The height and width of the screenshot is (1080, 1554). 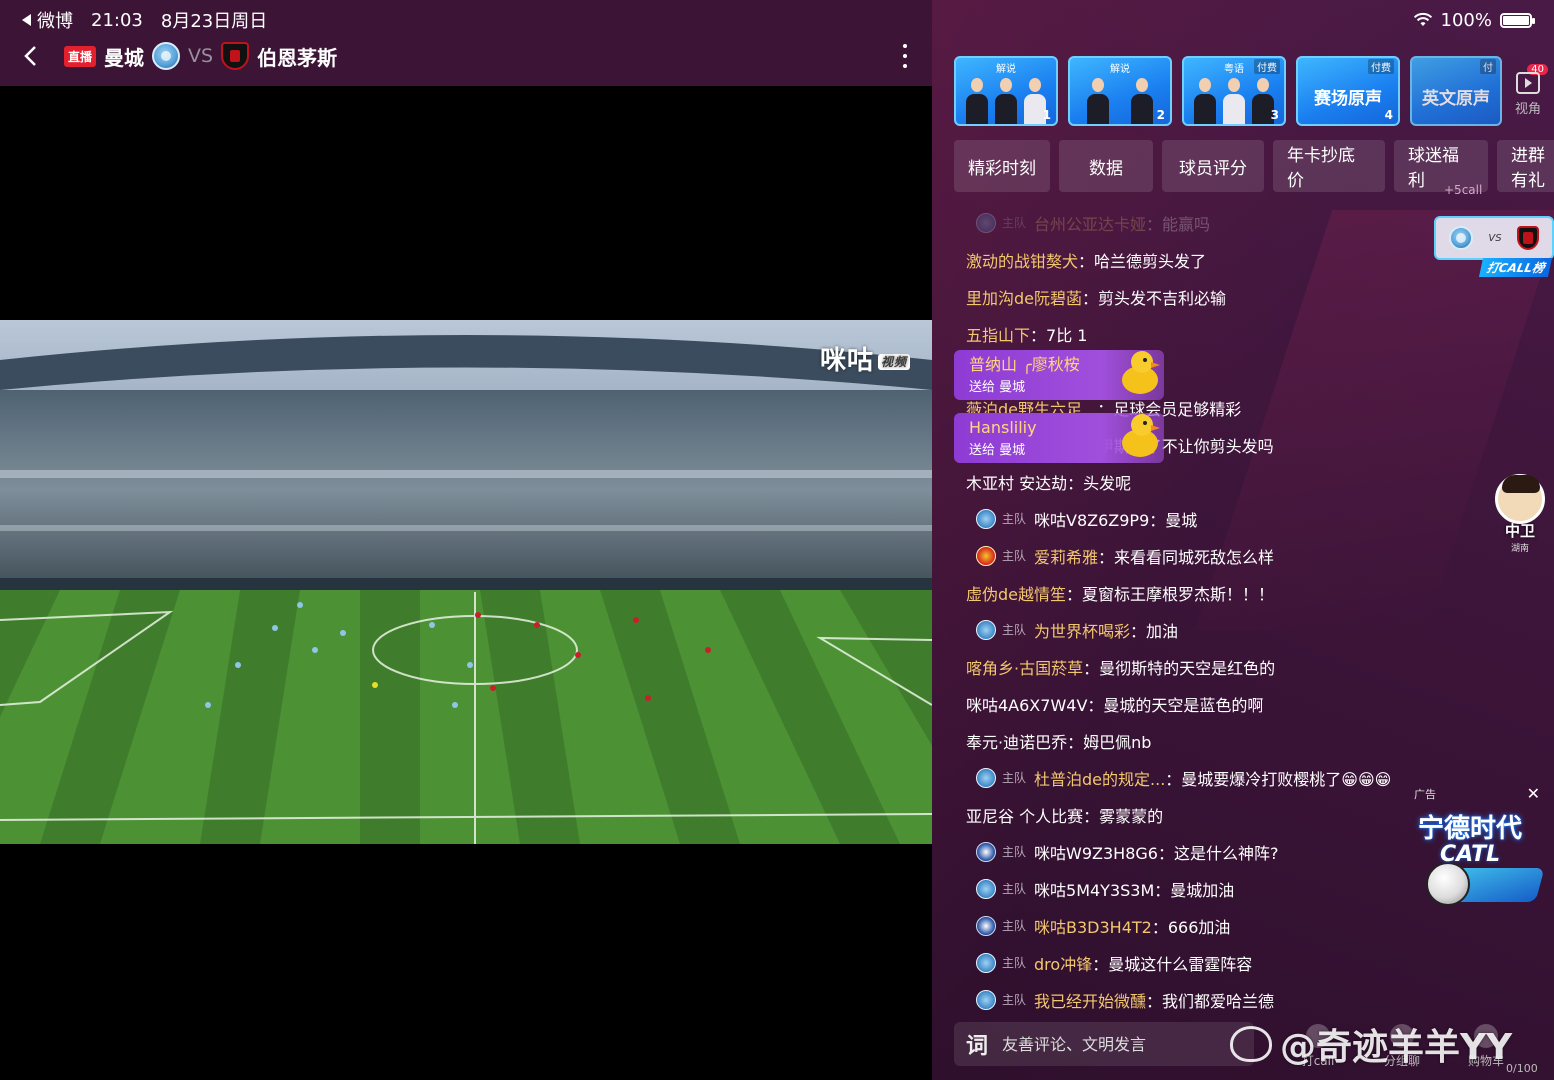 What do you see at coordinates (1106, 166) in the screenshot?
I see `tab-stats: 数据` at bounding box center [1106, 166].